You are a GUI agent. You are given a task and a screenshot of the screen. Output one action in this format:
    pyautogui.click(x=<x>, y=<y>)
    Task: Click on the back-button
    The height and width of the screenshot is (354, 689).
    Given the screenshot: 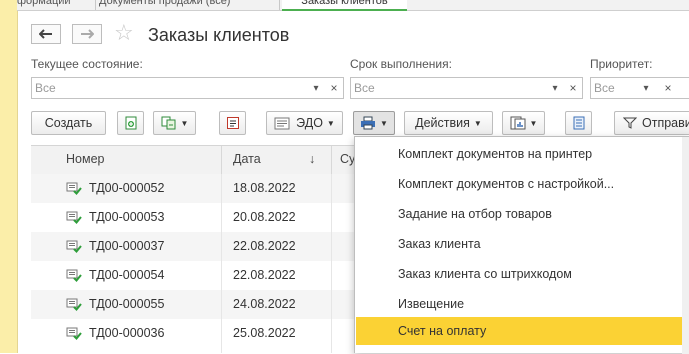 What is the action you would take?
    pyautogui.click(x=46, y=34)
    